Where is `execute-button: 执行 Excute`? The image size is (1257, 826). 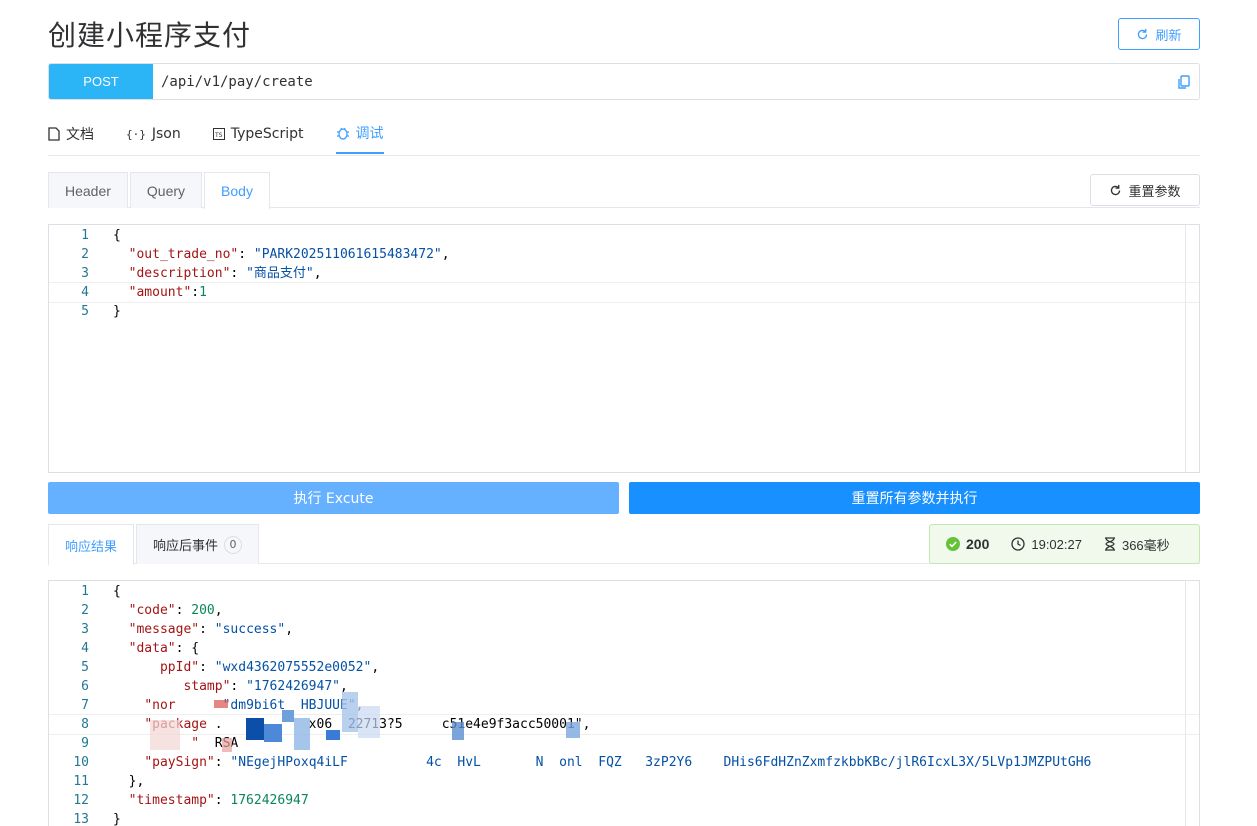 execute-button: 执行 Excute is located at coordinates (333, 498).